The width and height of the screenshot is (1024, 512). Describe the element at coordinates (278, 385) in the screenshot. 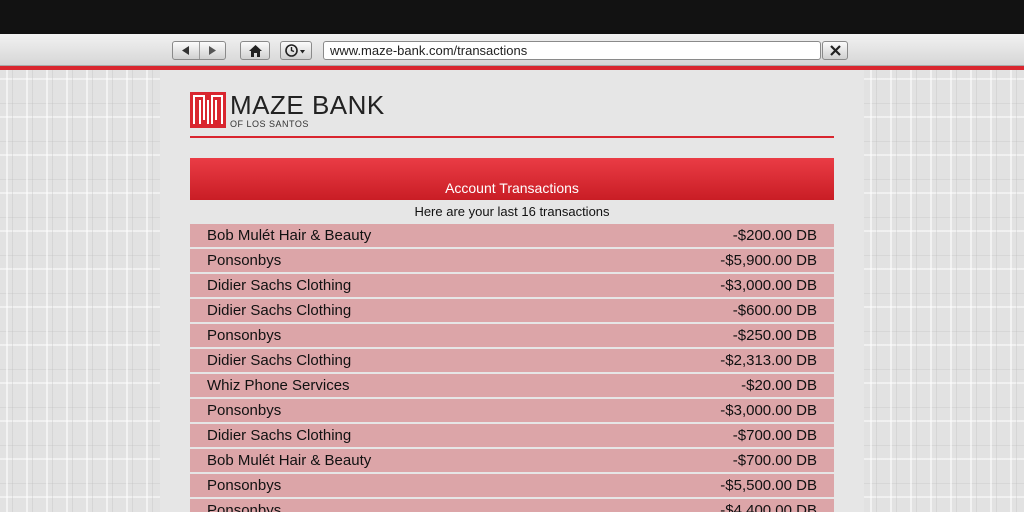

I see `transaction-merchant: Whiz Phone Services` at that location.